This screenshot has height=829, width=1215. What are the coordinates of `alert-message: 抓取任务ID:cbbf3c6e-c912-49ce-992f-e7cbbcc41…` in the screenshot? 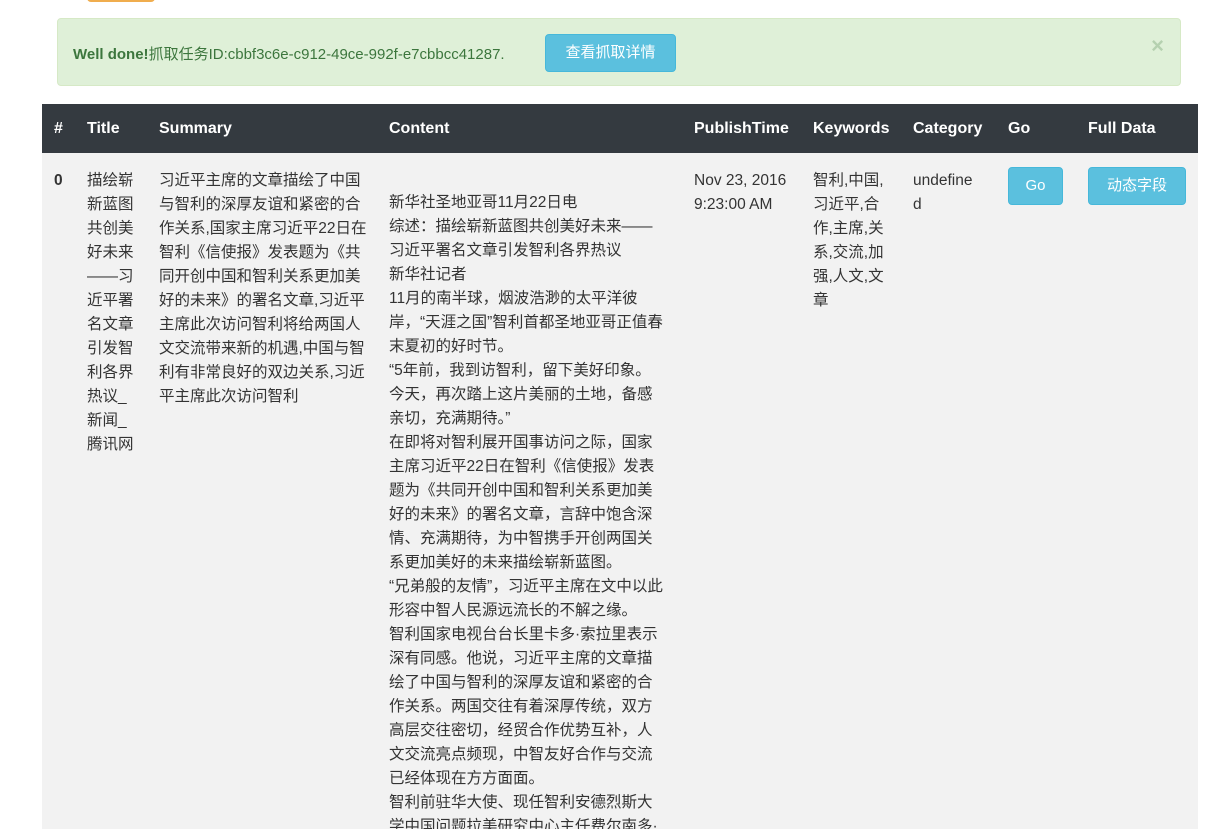 It's located at (326, 54).